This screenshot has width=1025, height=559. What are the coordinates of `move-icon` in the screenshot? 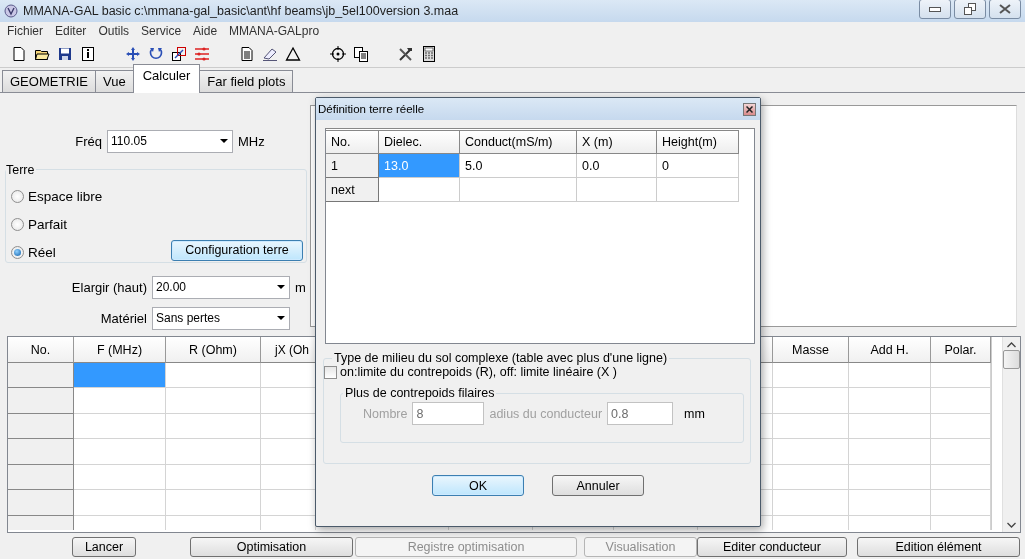 It's located at (133, 53).